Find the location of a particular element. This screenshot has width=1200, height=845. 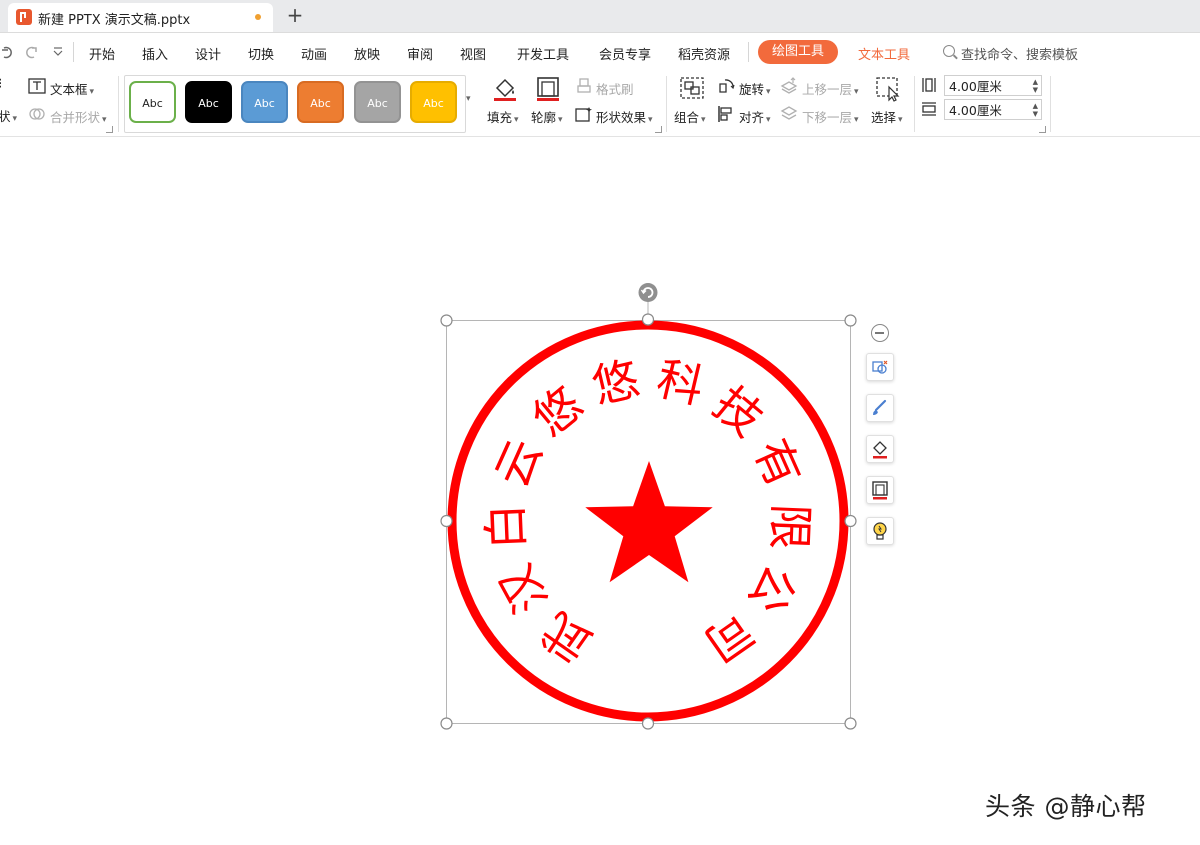

smart-suggest-button is located at coordinates (880, 531).